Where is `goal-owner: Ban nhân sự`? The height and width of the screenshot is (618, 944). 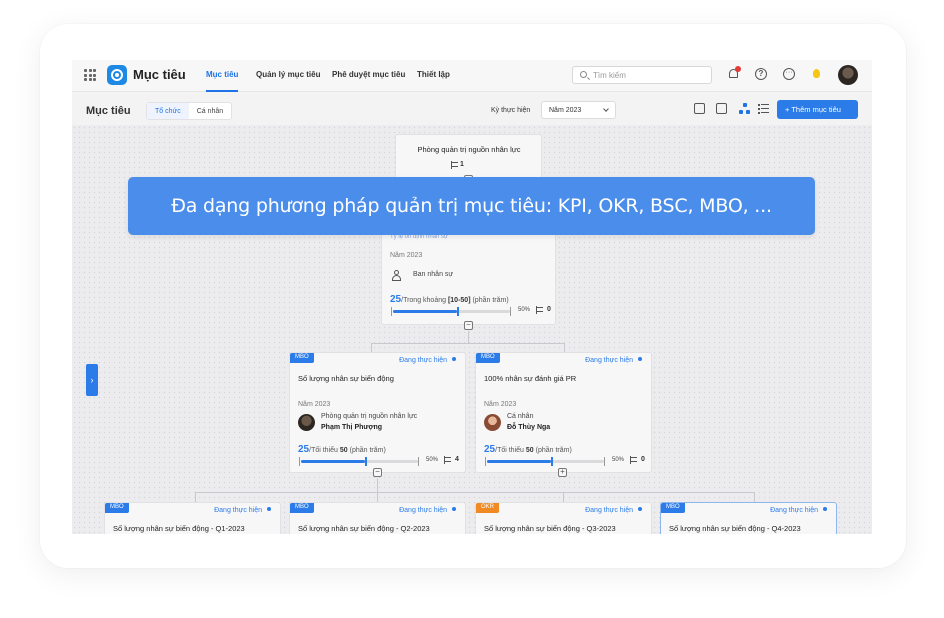
goal-owner: Ban nhân sự is located at coordinates (433, 274).